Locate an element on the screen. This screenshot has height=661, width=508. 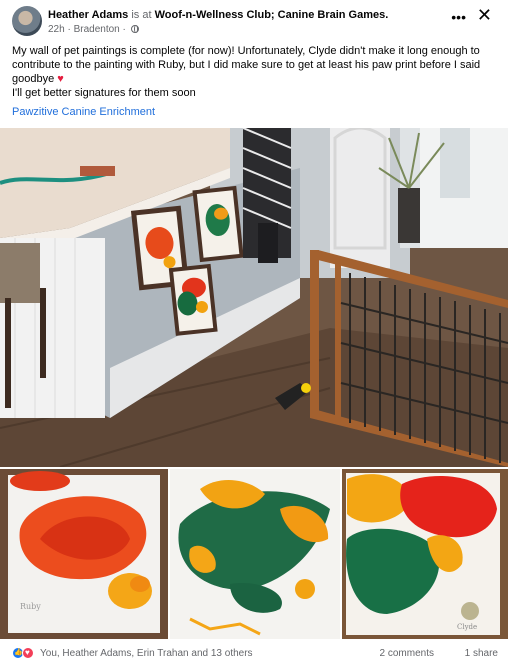
heart-icon: ♥ is located at coordinates (60, 79).